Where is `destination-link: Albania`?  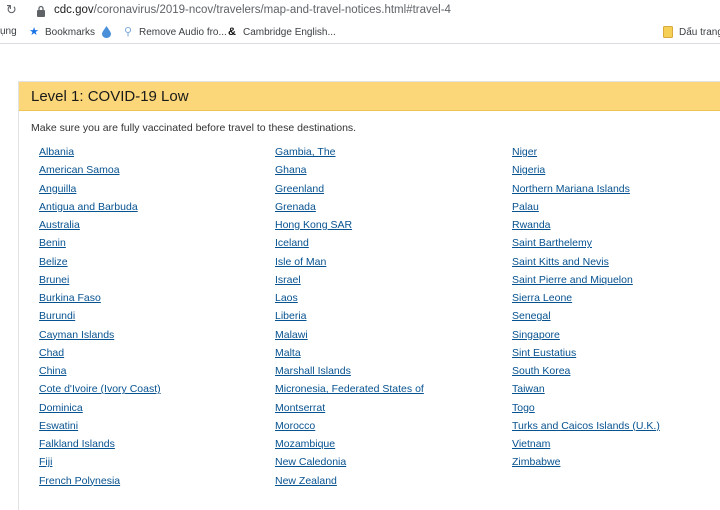 destination-link: Albania is located at coordinates (56, 152).